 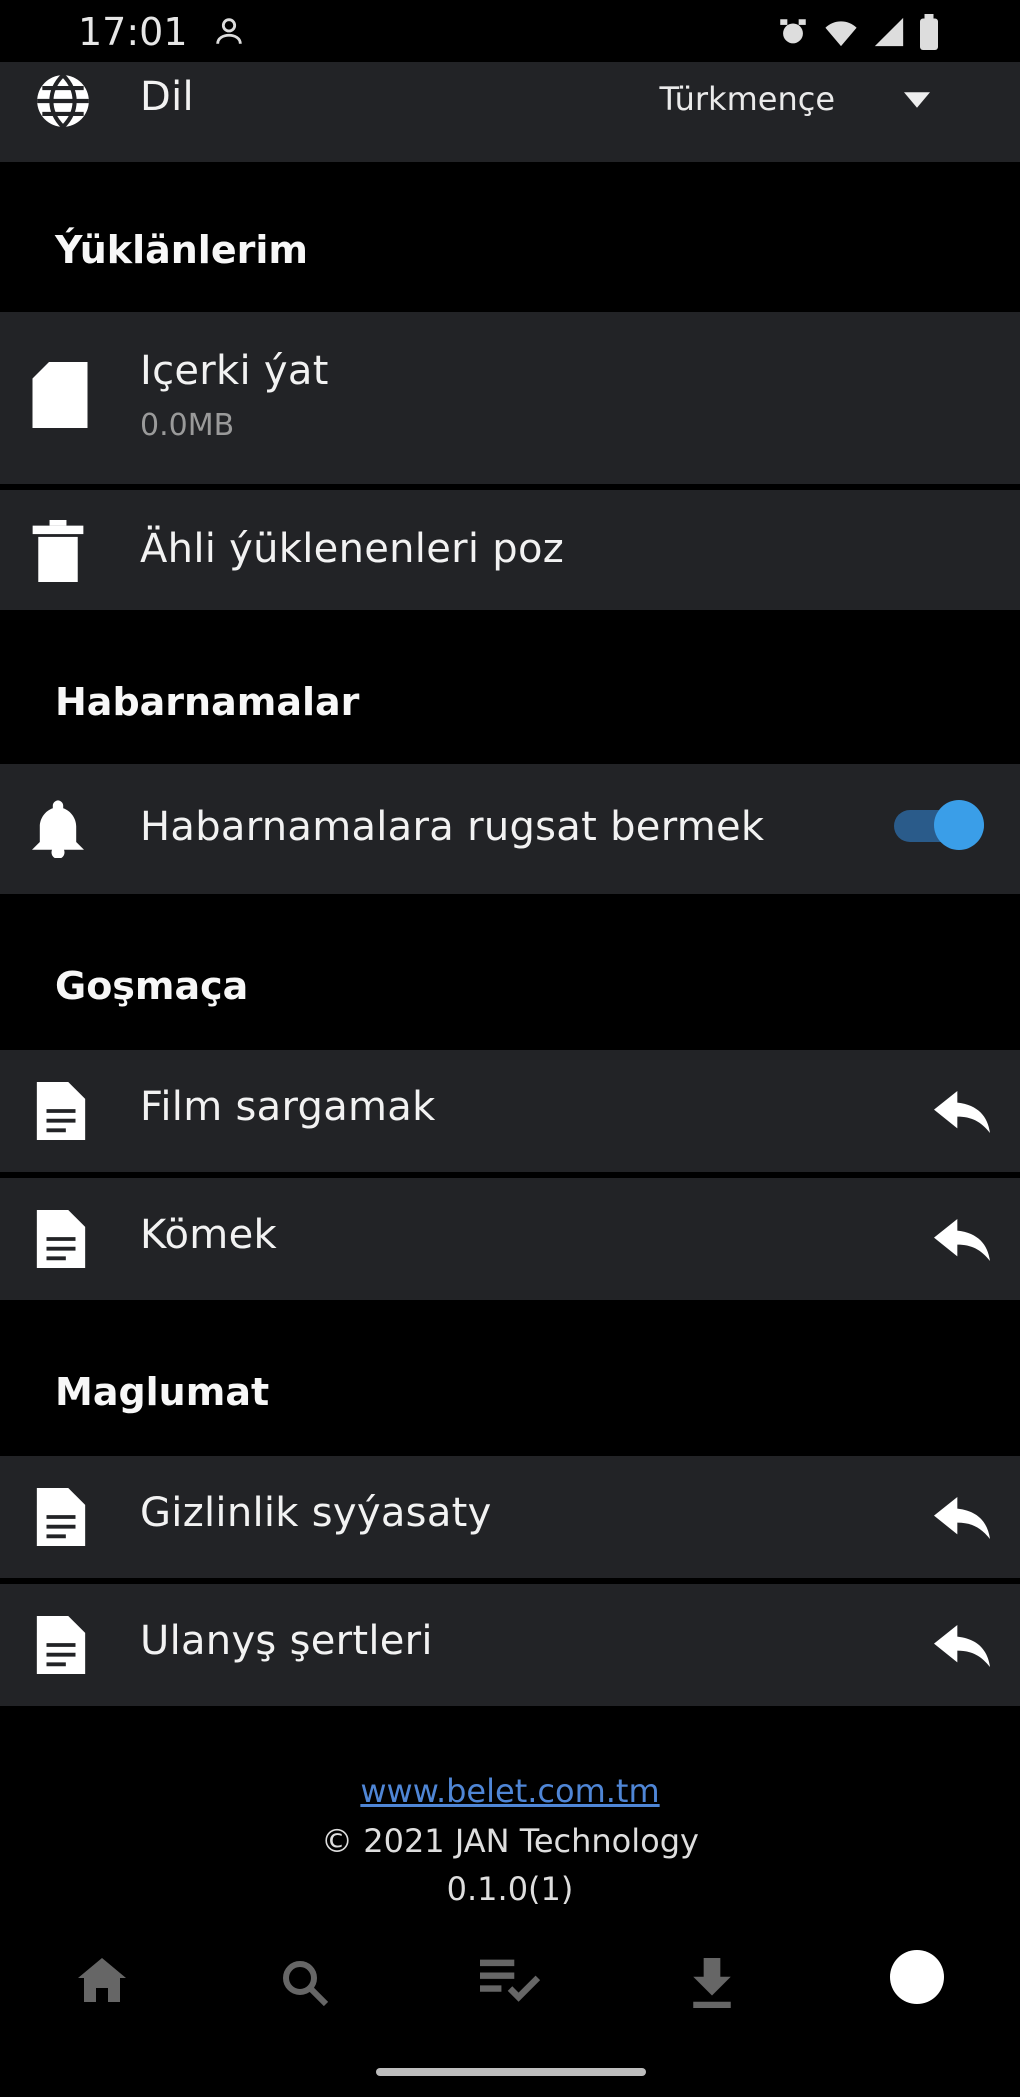 What do you see at coordinates (58, 829) in the screenshot?
I see `bell-icon` at bounding box center [58, 829].